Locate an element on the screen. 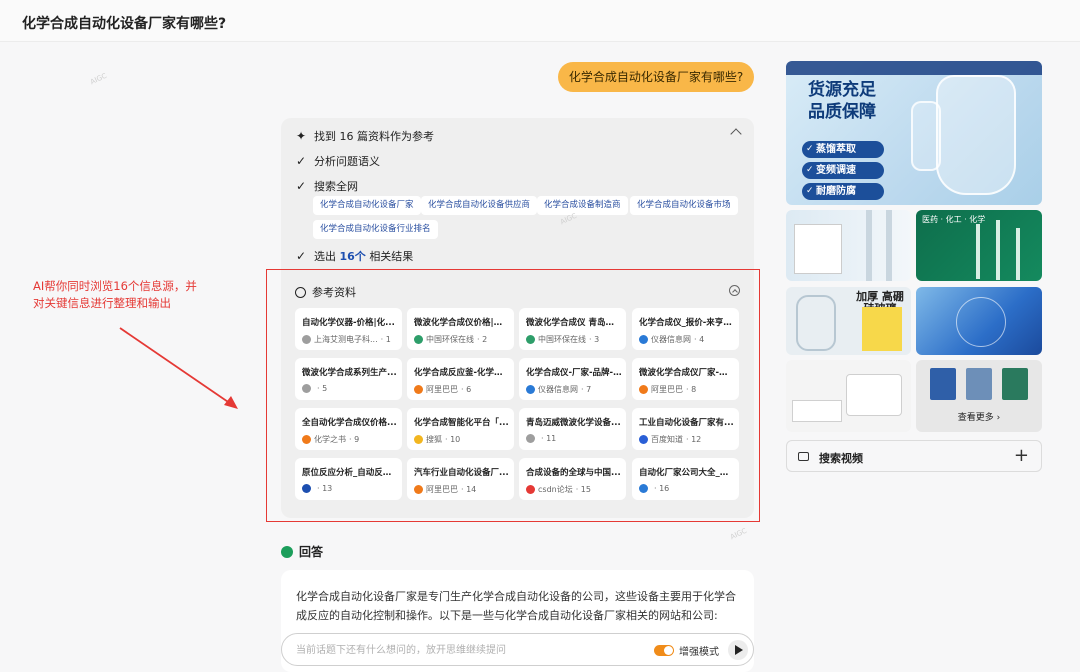 This screenshot has height=672, width=1080. annotation-text: AI帮你同时浏览16个信息源，并对关键信息进行整理和输出 is located at coordinates (115, 294).